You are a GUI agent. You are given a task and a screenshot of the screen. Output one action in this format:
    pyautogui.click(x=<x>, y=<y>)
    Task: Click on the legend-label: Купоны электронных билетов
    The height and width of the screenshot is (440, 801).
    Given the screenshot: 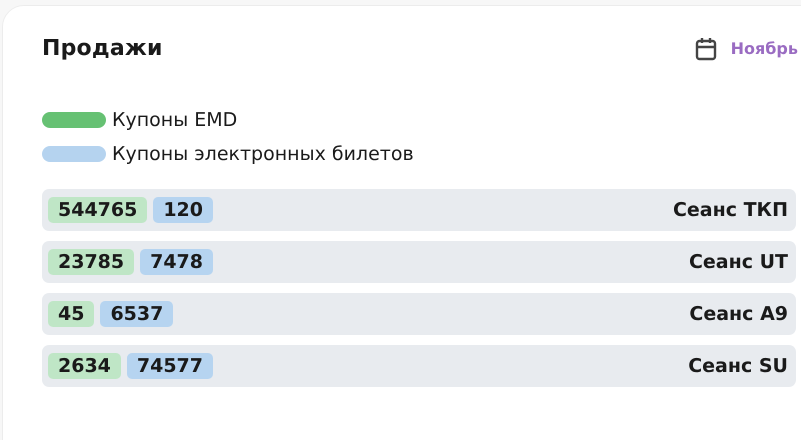 What is the action you would take?
    pyautogui.click(x=263, y=154)
    